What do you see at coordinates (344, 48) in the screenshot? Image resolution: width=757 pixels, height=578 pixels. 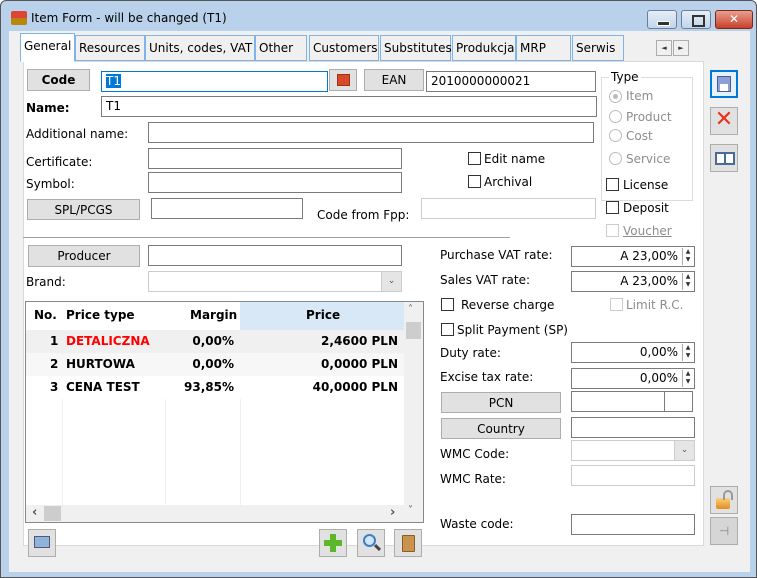 I see `tab-customers: Customers` at bounding box center [344, 48].